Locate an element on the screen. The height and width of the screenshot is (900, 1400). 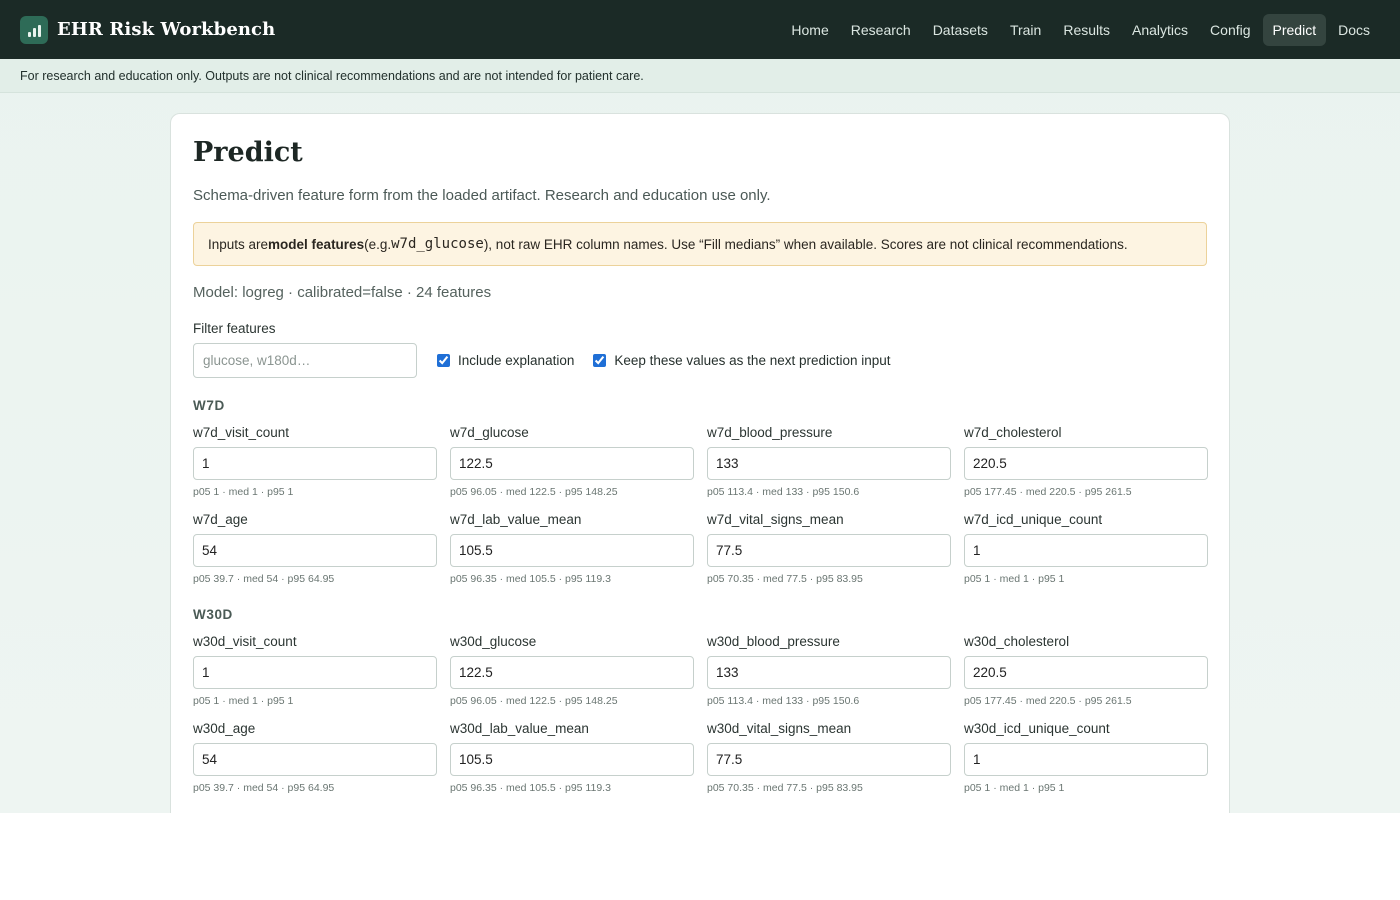
include-explanation-checkbox is located at coordinates (443, 360).